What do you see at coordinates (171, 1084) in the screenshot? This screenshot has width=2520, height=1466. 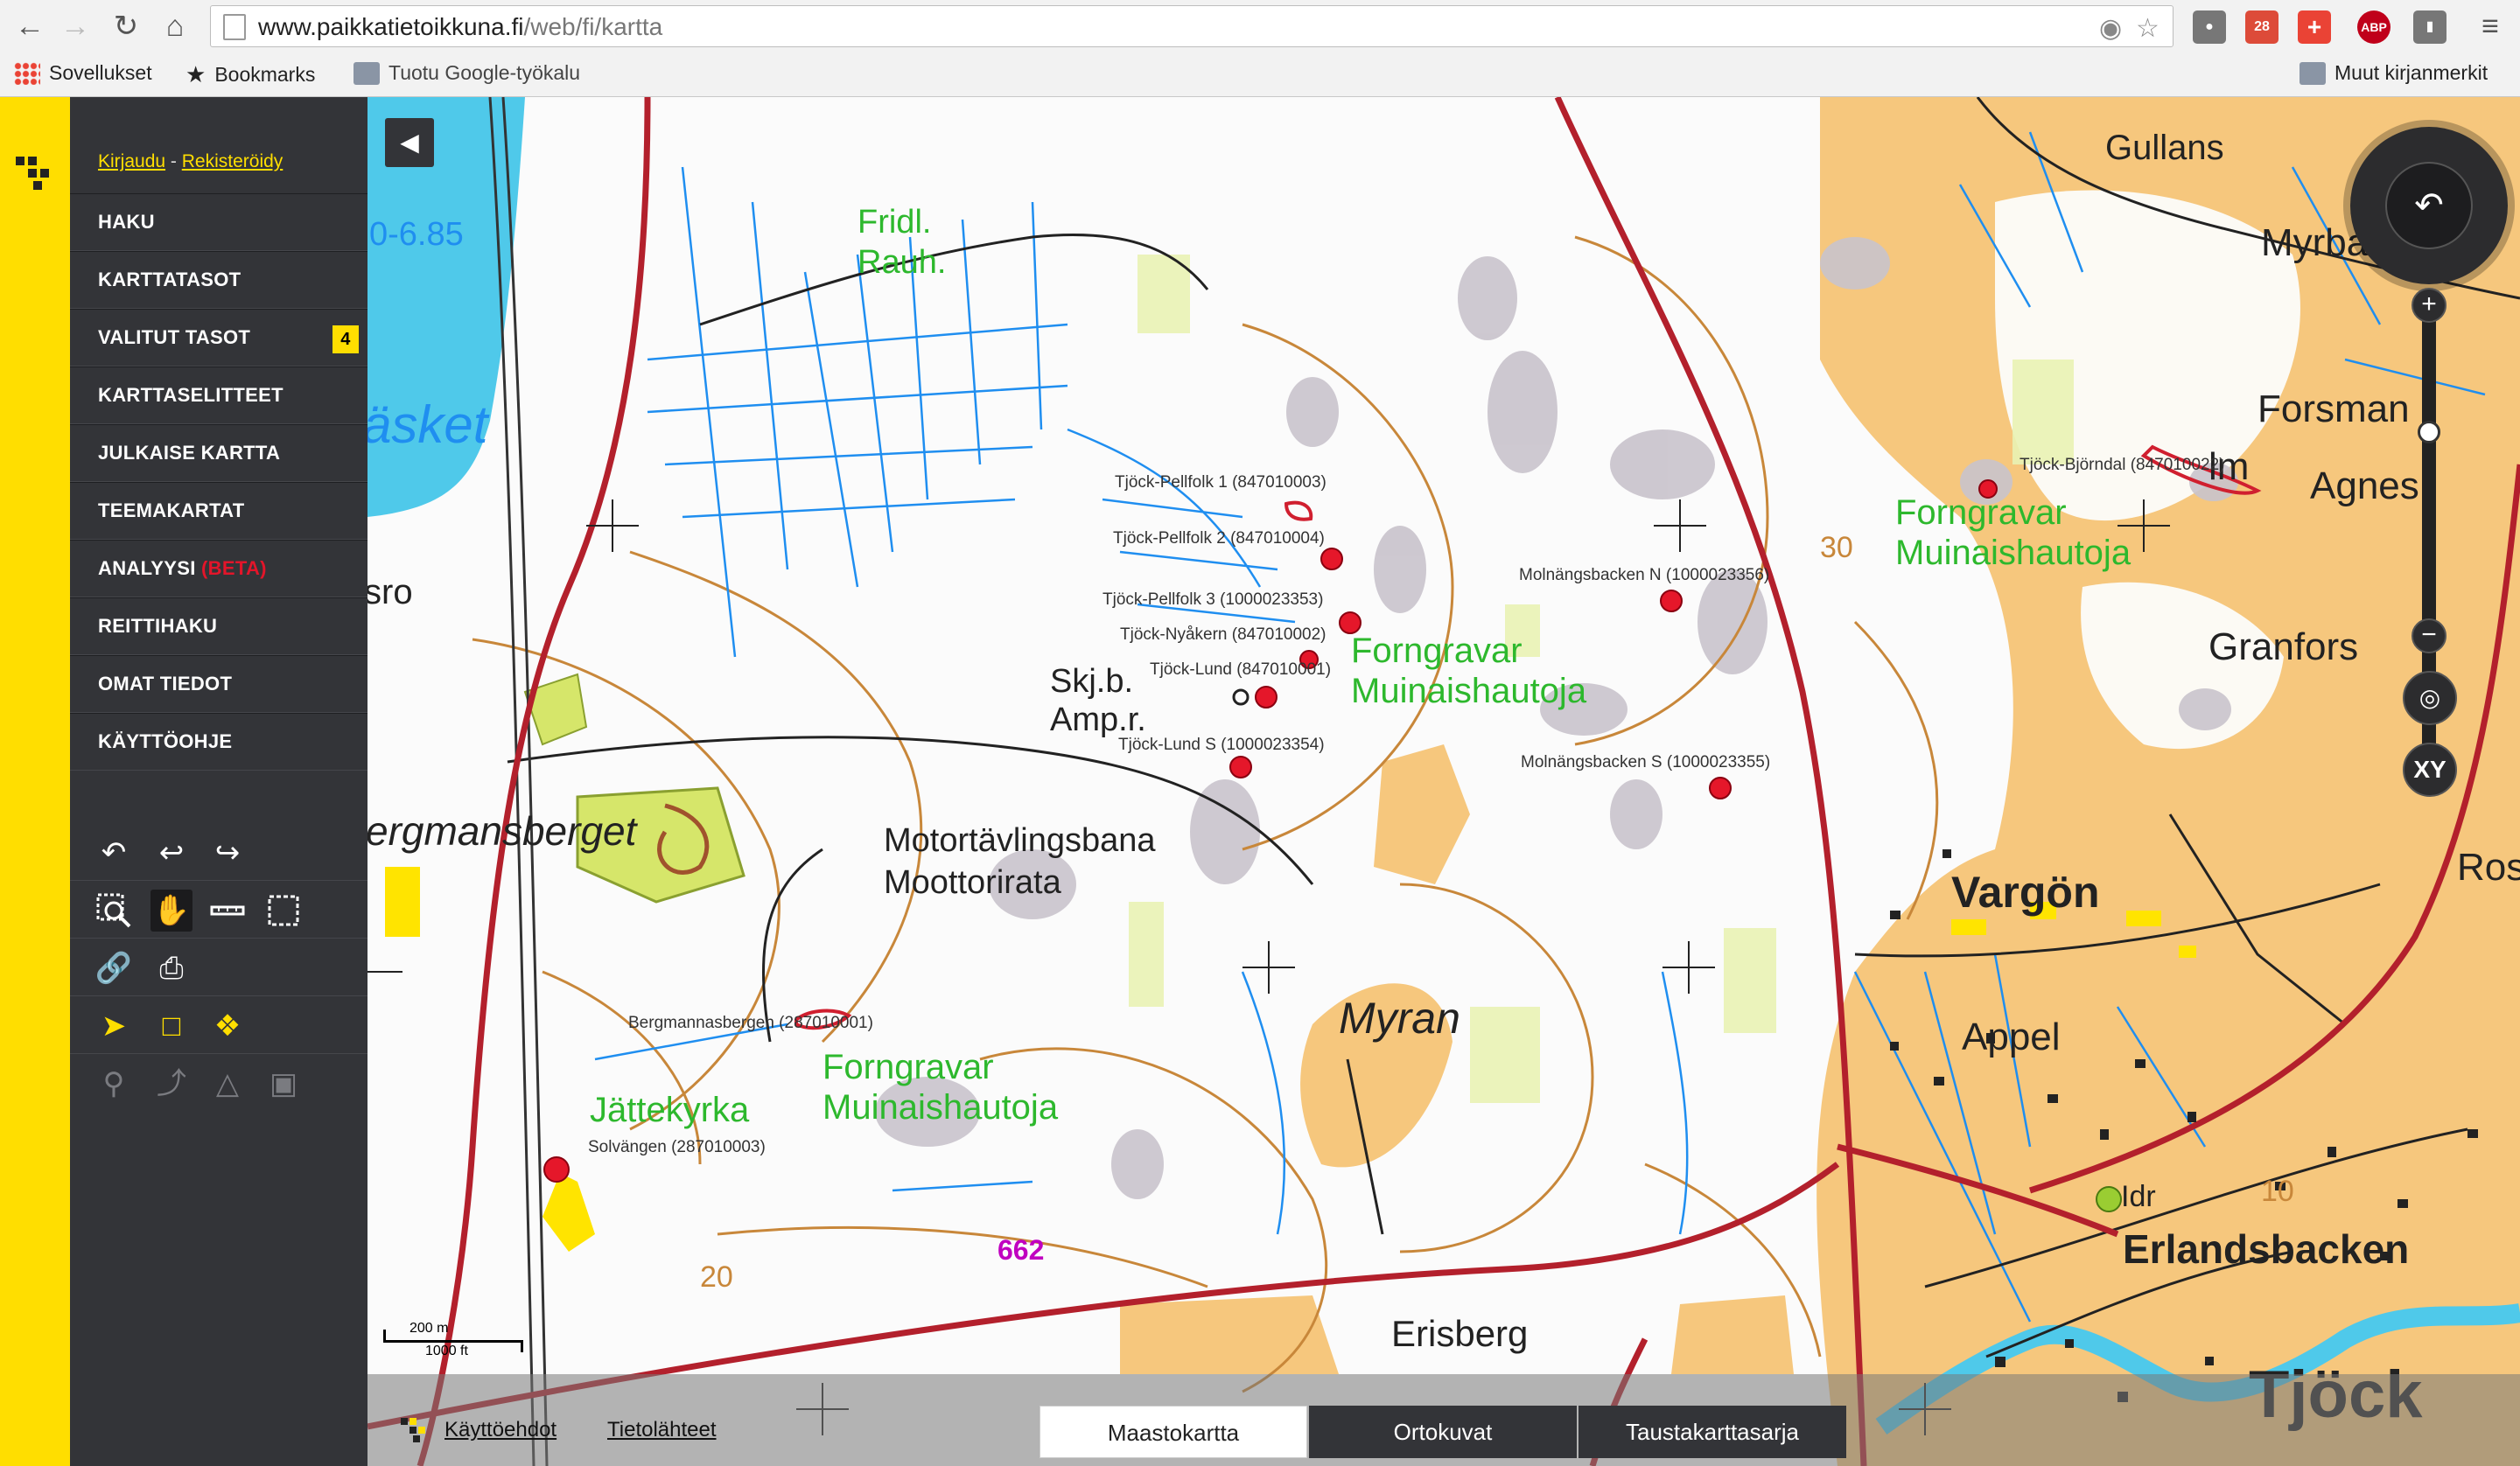 I see `add-line-icon: ⤴` at bounding box center [171, 1084].